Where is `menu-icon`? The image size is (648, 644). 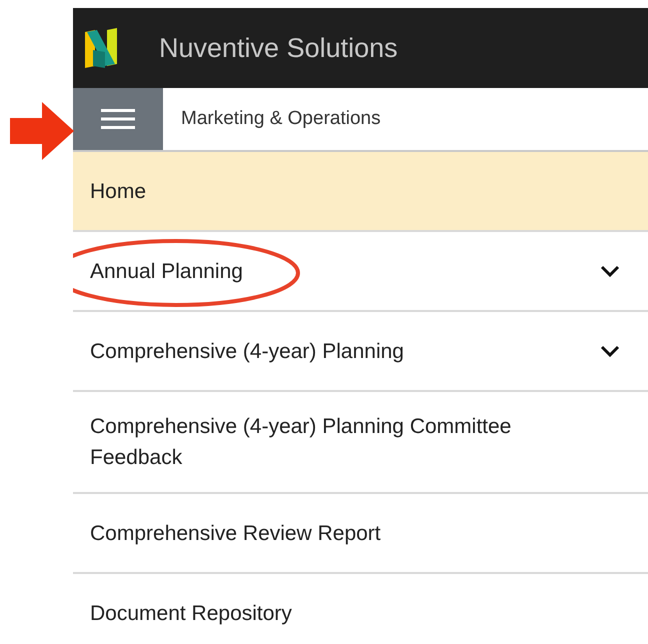
menu-icon is located at coordinates (118, 119).